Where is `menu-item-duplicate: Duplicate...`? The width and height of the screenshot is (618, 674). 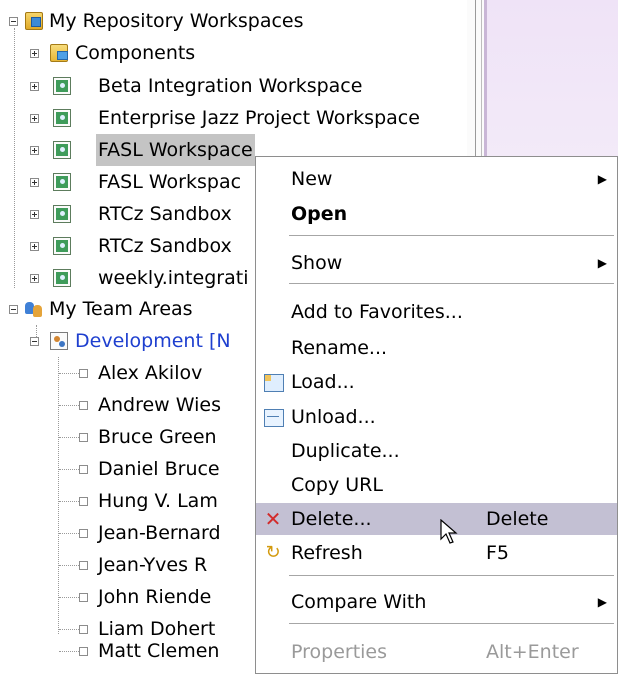 menu-item-duplicate: Duplicate... is located at coordinates (436, 451).